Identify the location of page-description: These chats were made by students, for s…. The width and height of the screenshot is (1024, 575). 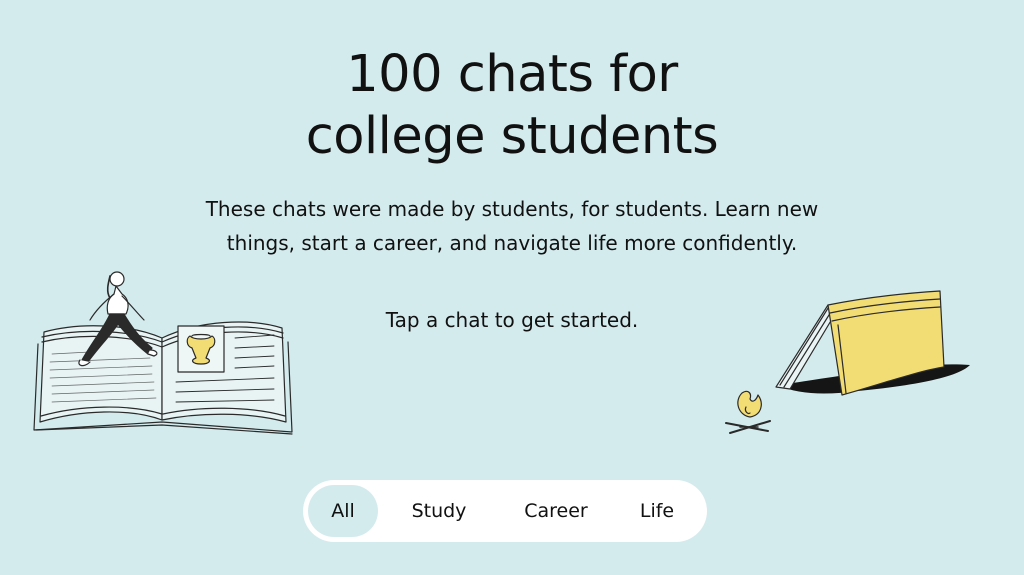
(512, 226).